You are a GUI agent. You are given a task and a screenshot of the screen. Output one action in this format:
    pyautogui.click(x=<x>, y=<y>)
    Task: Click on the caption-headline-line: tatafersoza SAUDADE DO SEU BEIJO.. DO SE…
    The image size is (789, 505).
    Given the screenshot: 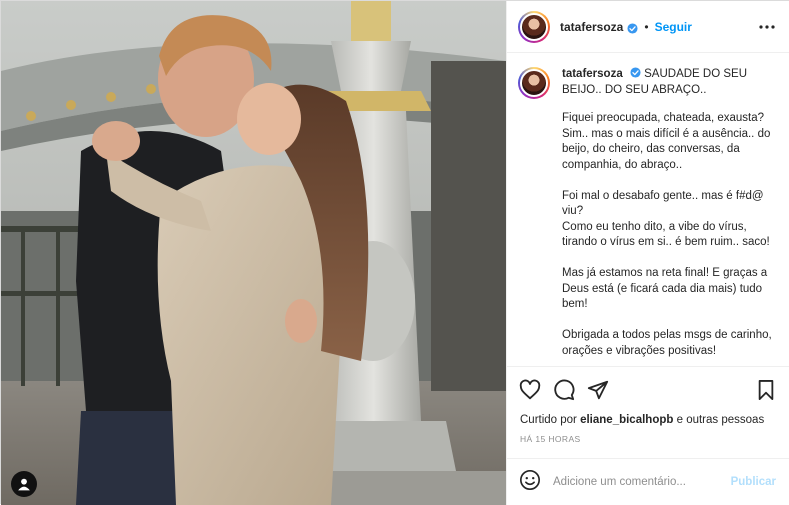 What is the action you would take?
    pyautogui.click(x=669, y=83)
    